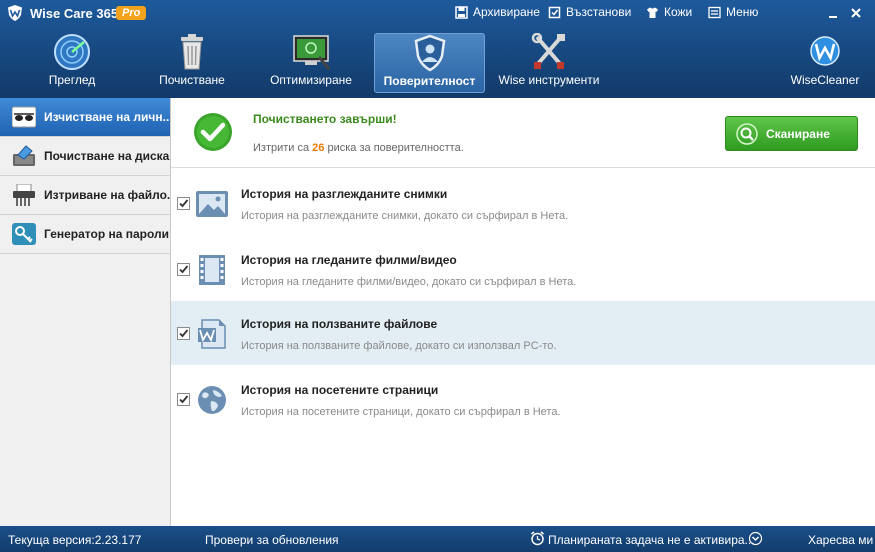  What do you see at coordinates (24, 195) in the screenshot?
I see `shredder-icon` at bounding box center [24, 195].